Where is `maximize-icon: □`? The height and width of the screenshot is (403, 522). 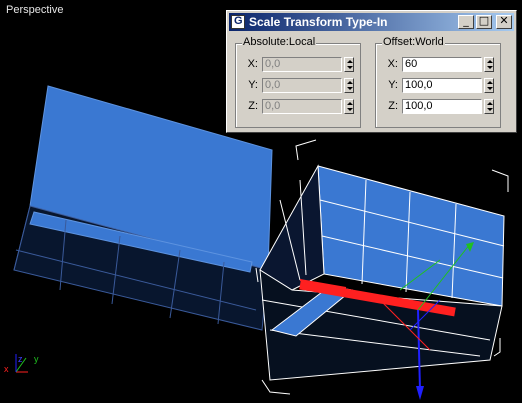 maximize-icon: □ is located at coordinates (484, 20).